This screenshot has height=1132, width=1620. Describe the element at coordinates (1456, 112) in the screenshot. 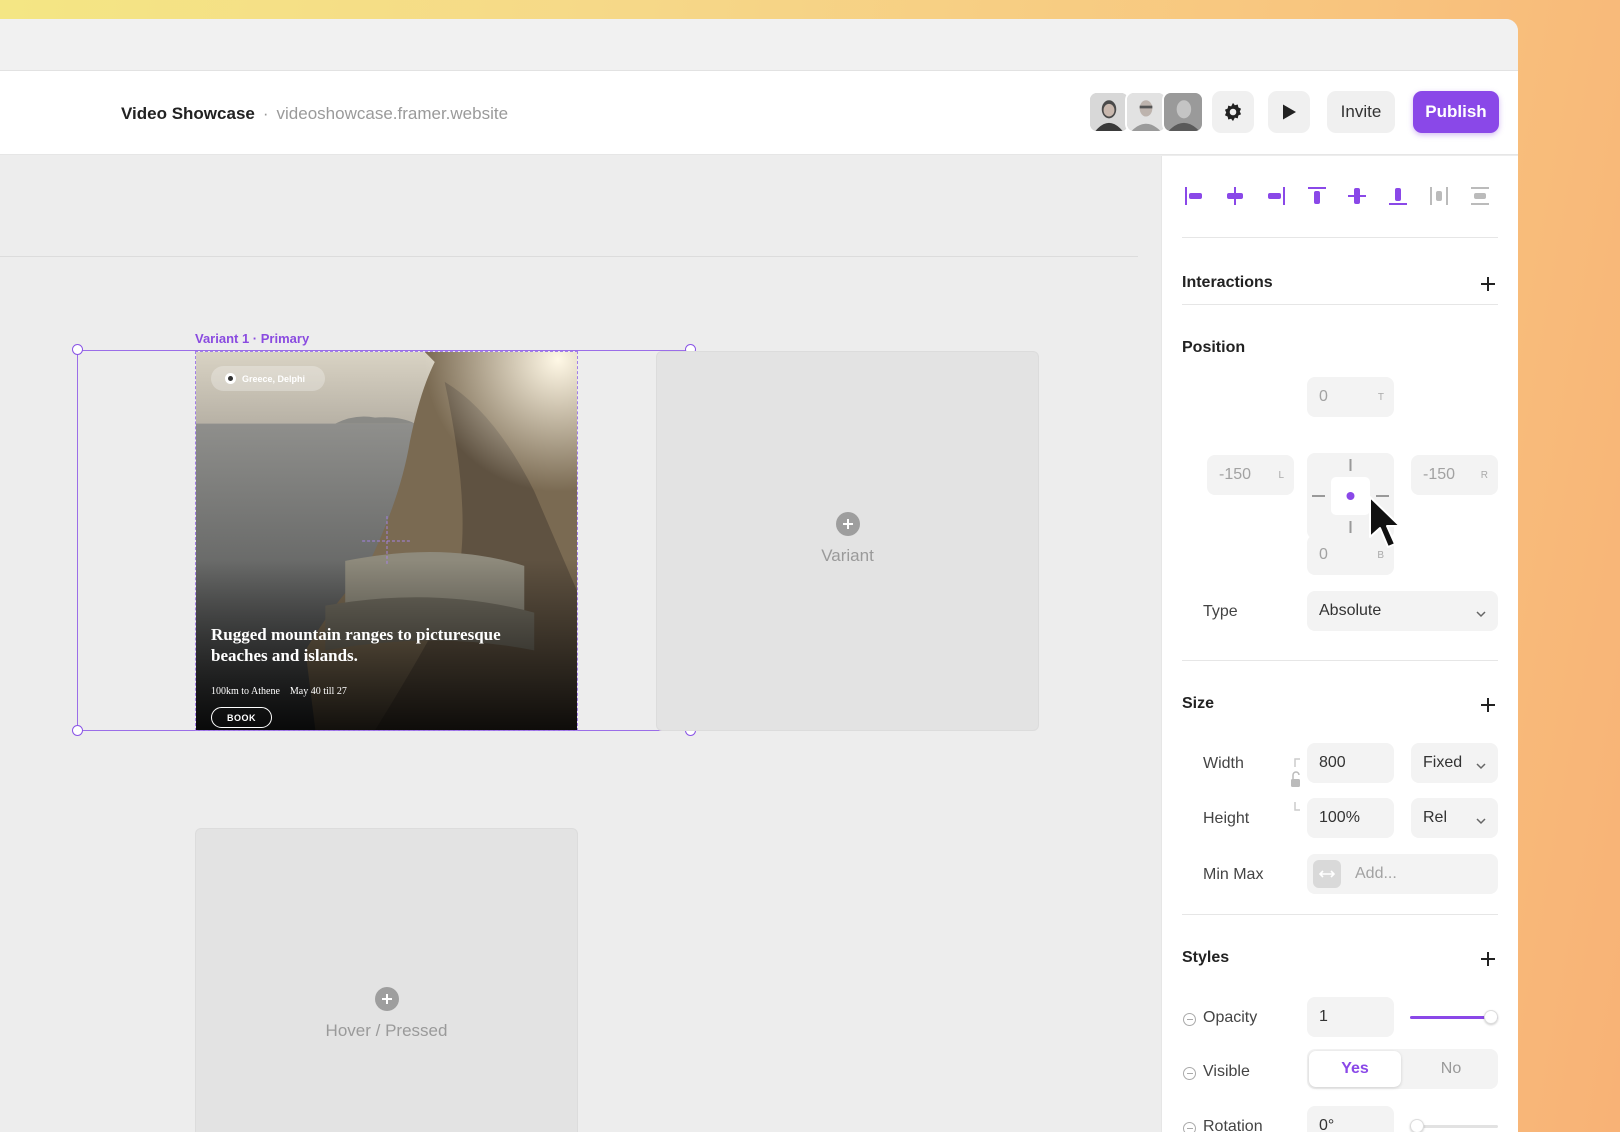

I see `publish-button: Publish` at that location.